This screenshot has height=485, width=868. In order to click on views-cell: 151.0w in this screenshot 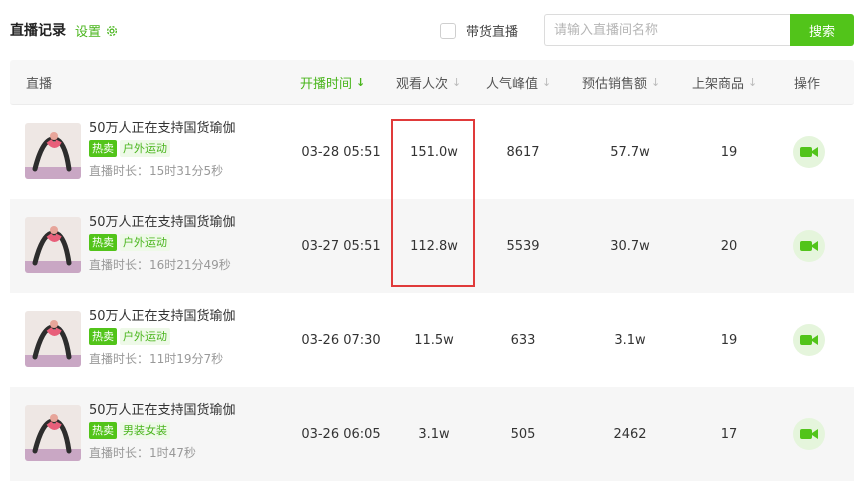, I will do `click(434, 152)`.